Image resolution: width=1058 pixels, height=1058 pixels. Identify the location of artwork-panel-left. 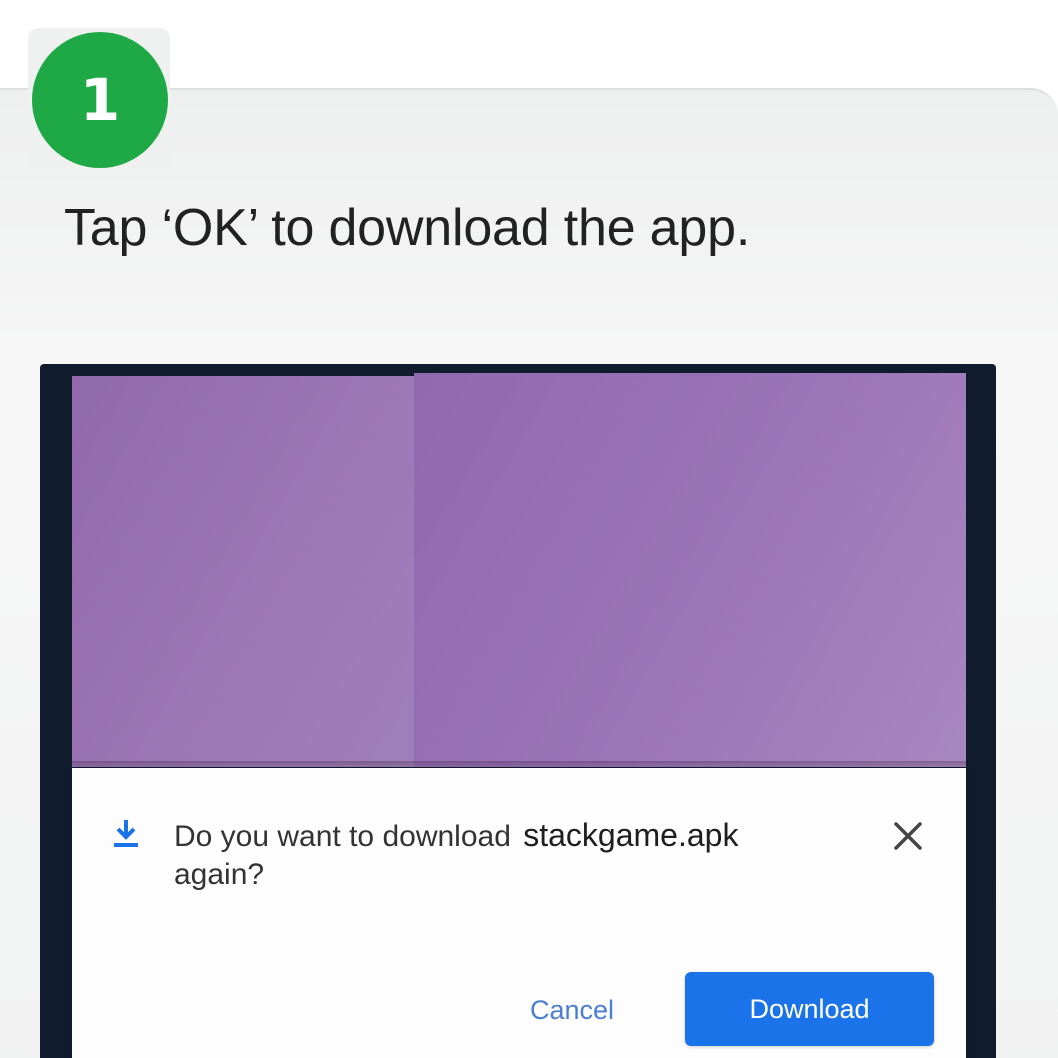
(243, 571).